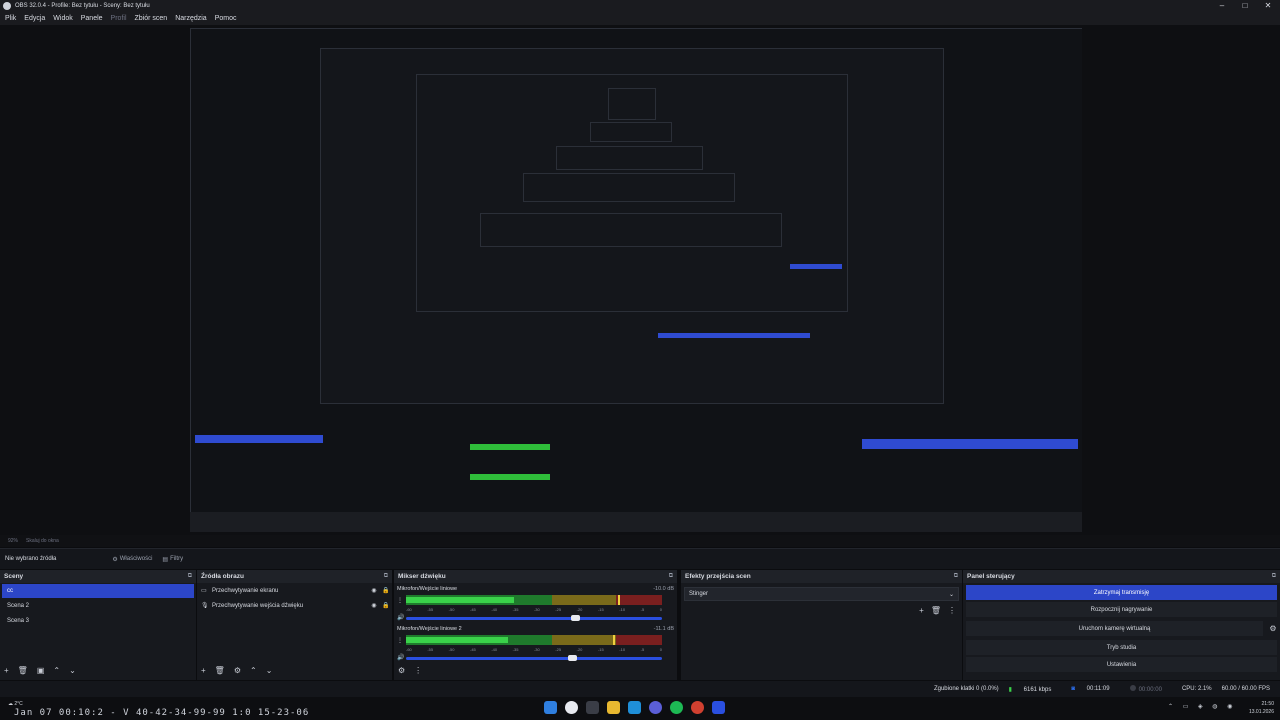 The height and width of the screenshot is (720, 1280). What do you see at coordinates (1245, 5) in the screenshot?
I see `maximize-button: □` at bounding box center [1245, 5].